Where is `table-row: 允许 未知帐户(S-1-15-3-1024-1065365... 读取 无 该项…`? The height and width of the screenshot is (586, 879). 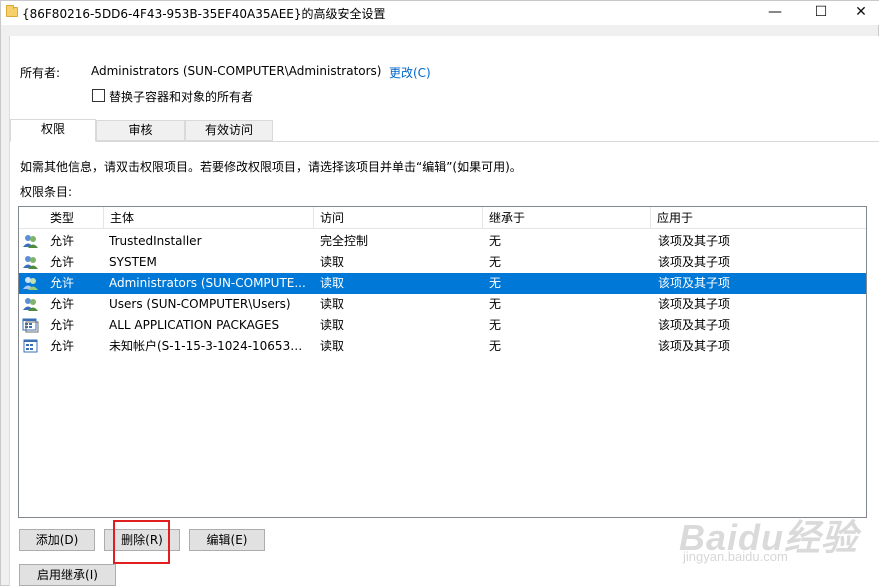 table-row: 允许 未知帐户(S-1-15-3-1024-1065365... 读取 无 该项… is located at coordinates (442, 346).